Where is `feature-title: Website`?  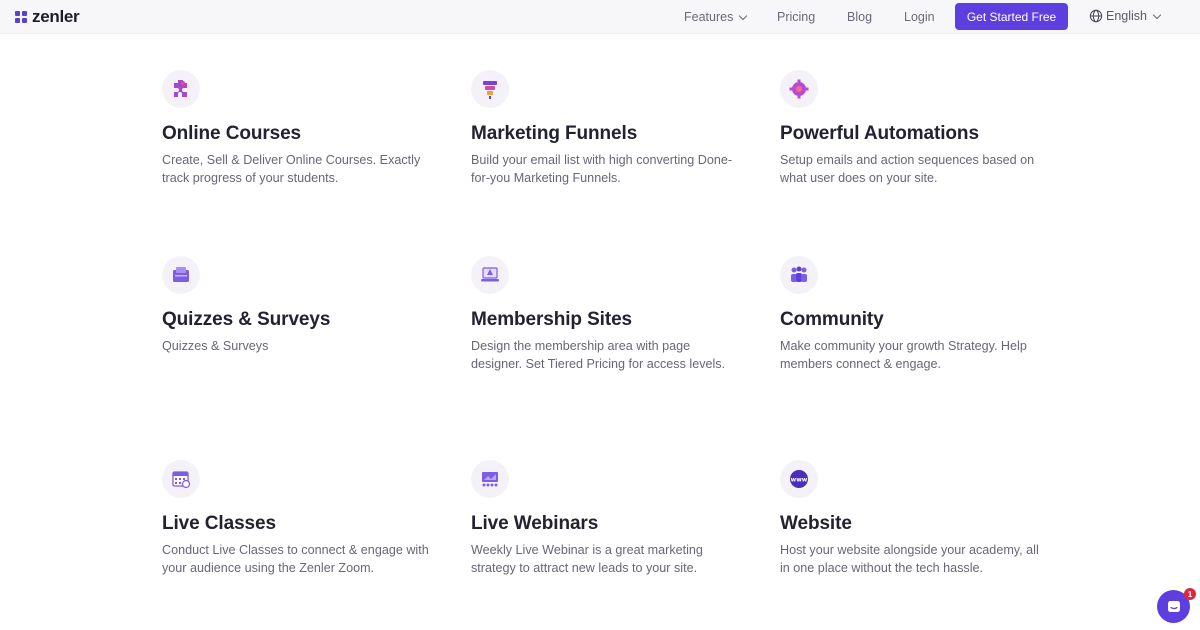
feature-title: Website is located at coordinates (816, 523).